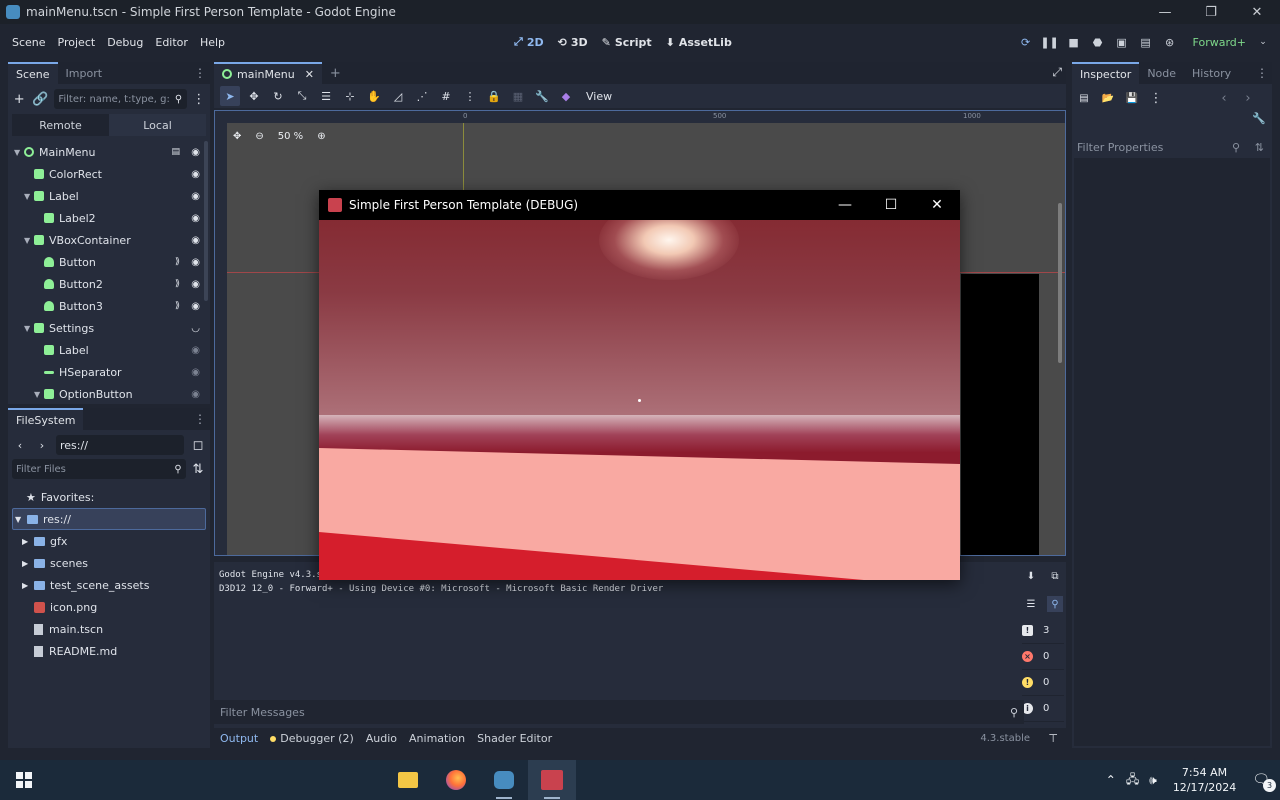 The width and height of the screenshot is (1280, 800). Describe the element at coordinates (1111, 780) in the screenshot. I see `chevron-up-icon: ⌃` at that location.